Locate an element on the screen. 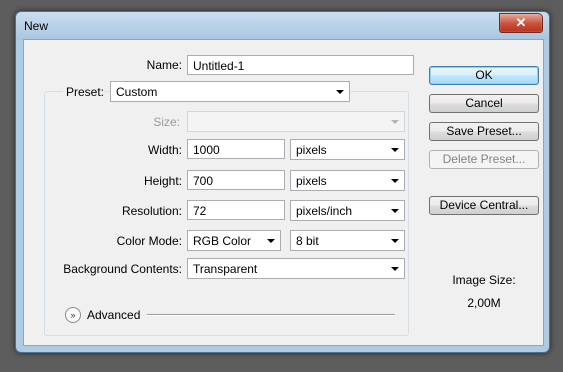  advanced-toggle-button: » is located at coordinates (73, 315).